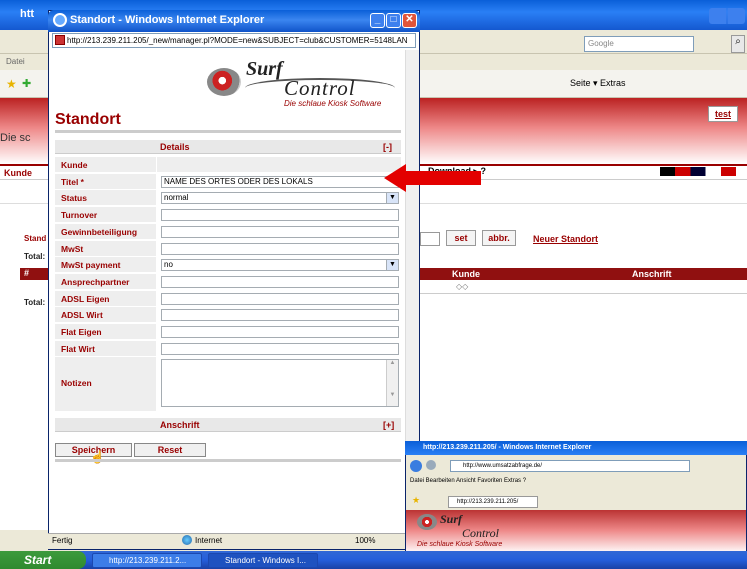 The height and width of the screenshot is (569, 747). What do you see at coordinates (60, 40) in the screenshot?
I see `page-icon` at bounding box center [60, 40].